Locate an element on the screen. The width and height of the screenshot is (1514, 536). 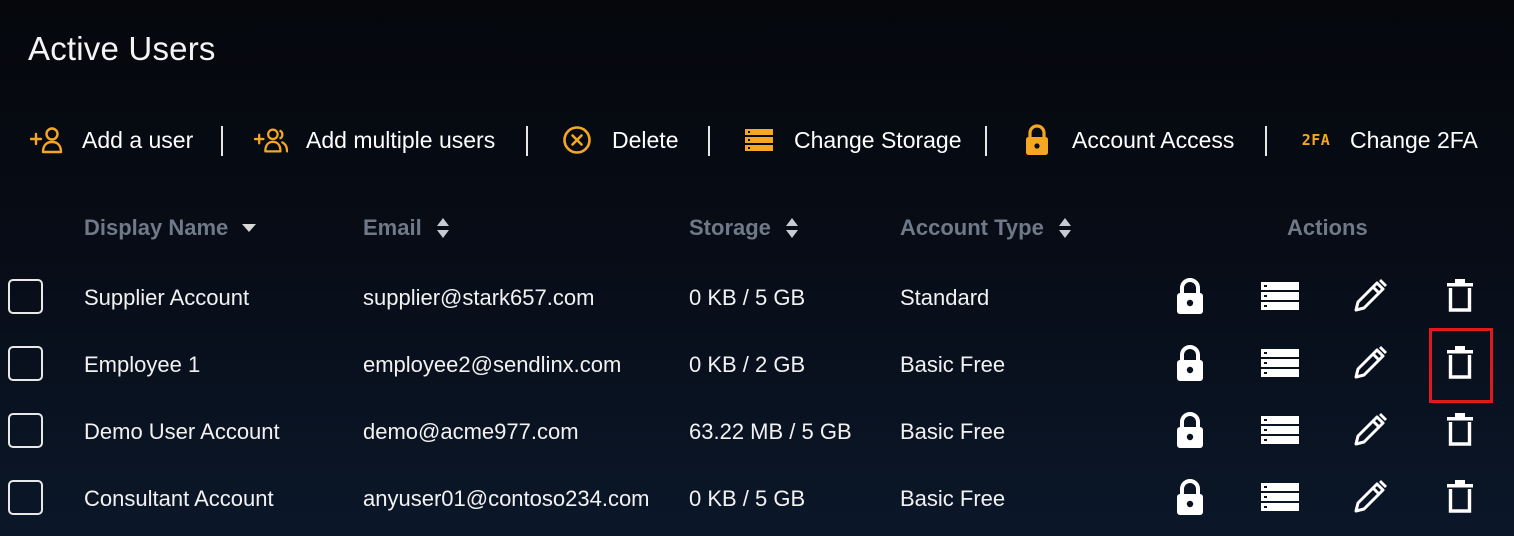
delete-button: Delete is located at coordinates (619, 140).